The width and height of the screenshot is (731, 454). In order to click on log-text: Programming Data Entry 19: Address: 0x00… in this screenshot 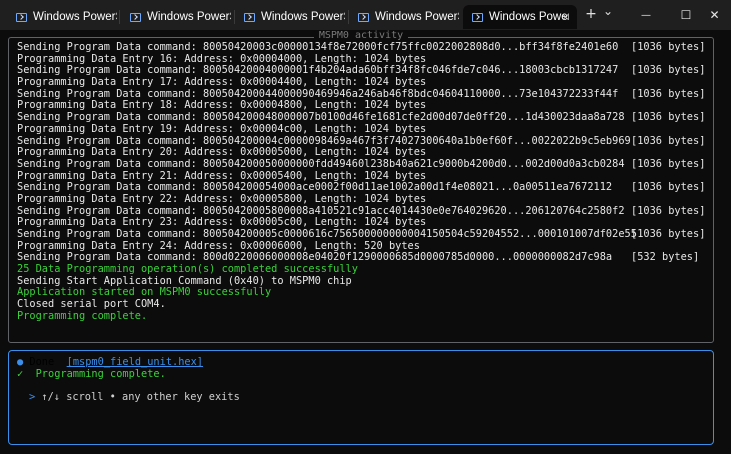, I will do `click(222, 128)`.